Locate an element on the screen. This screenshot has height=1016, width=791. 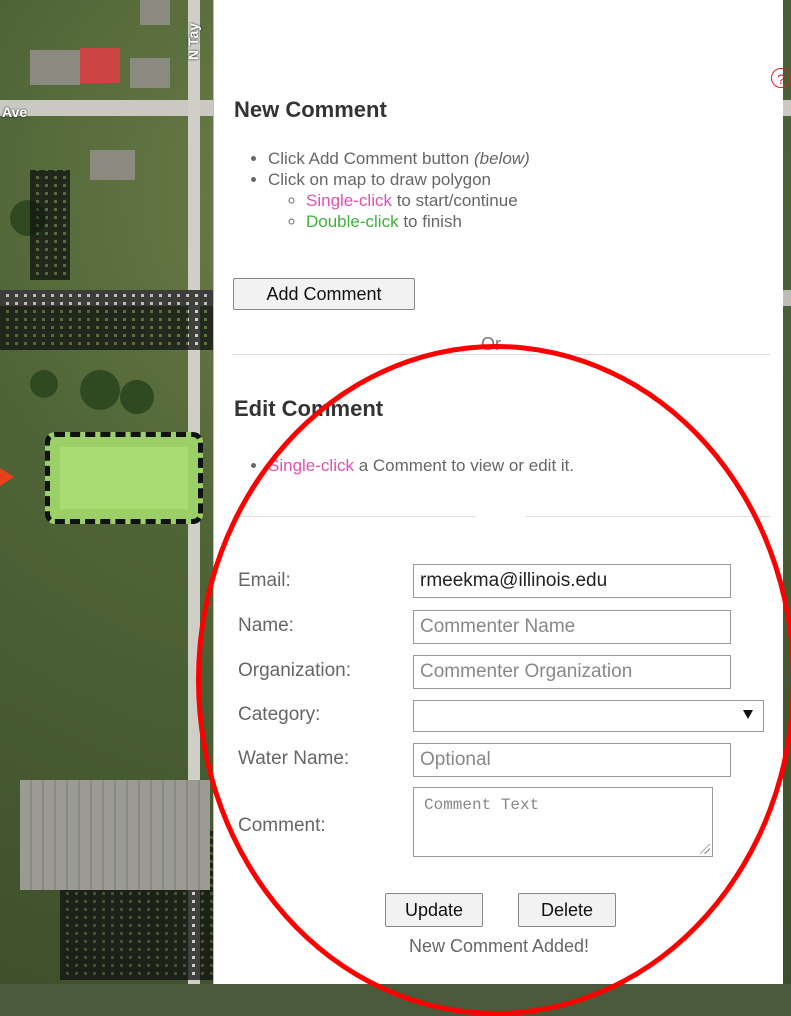
step1-note: (below) is located at coordinates (501, 158).